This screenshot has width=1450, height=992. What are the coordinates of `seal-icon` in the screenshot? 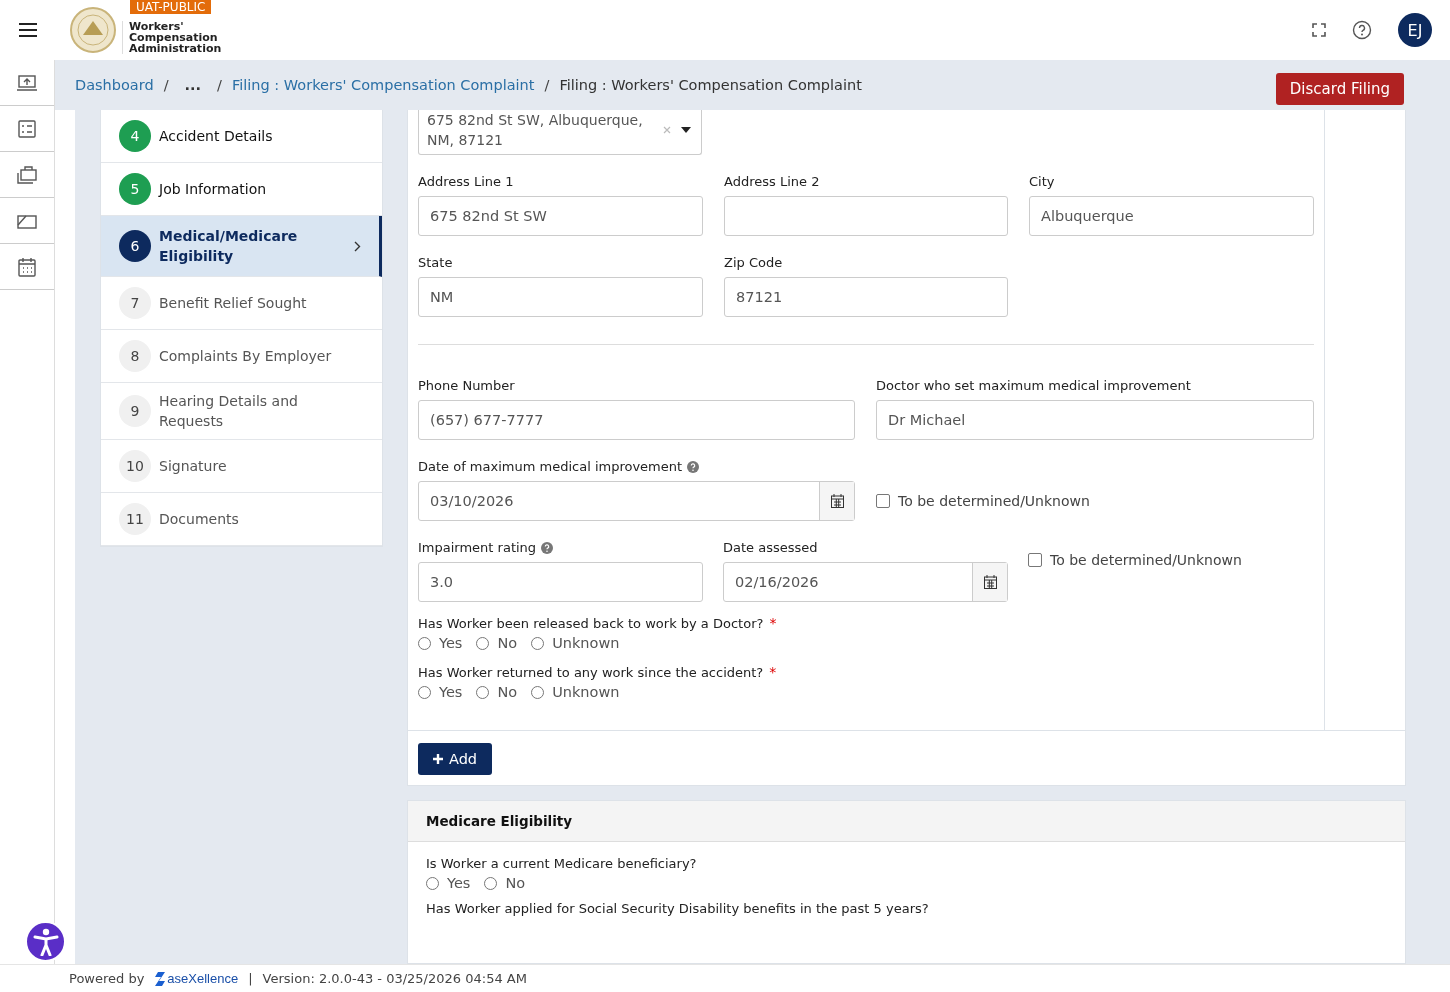 It's located at (93, 30).